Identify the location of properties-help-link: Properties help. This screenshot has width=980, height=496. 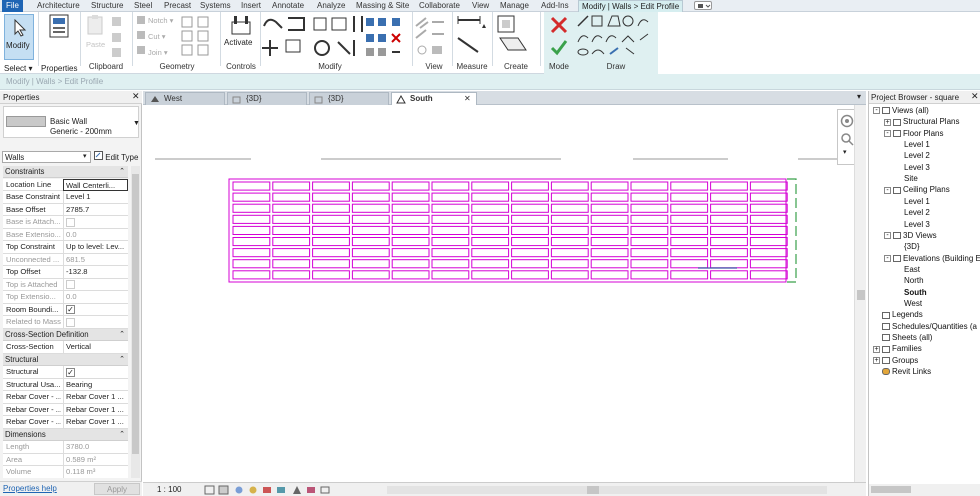
(30, 488).